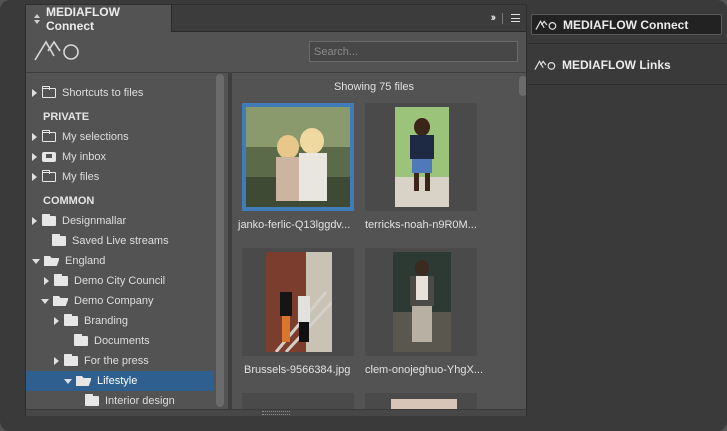 The width and height of the screenshot is (727, 431). Describe the element at coordinates (276, 18) in the screenshot. I see `panel-tab-bar: MEDIAFLOW Connect ››` at that location.